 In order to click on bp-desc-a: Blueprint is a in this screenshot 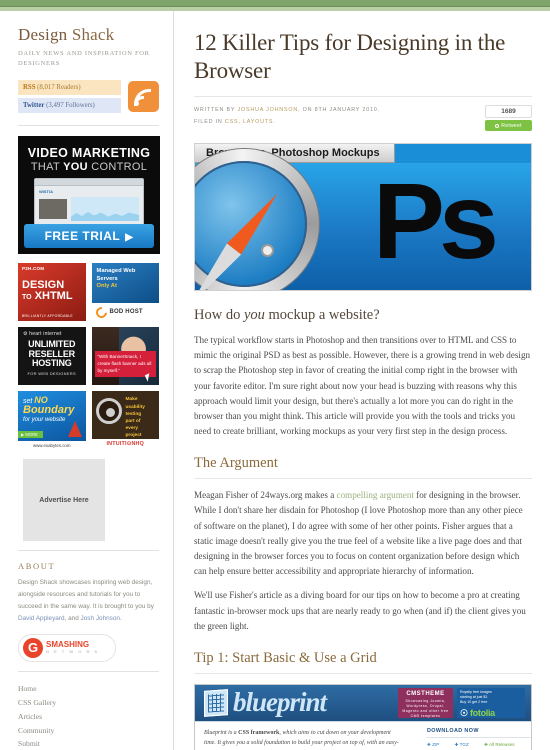, I will do `click(221, 732)`.